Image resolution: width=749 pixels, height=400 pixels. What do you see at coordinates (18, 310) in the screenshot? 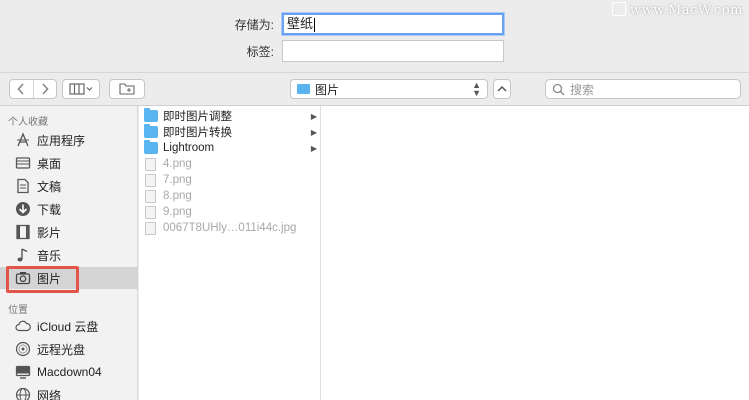
I see `locations-header: 位置` at bounding box center [18, 310].